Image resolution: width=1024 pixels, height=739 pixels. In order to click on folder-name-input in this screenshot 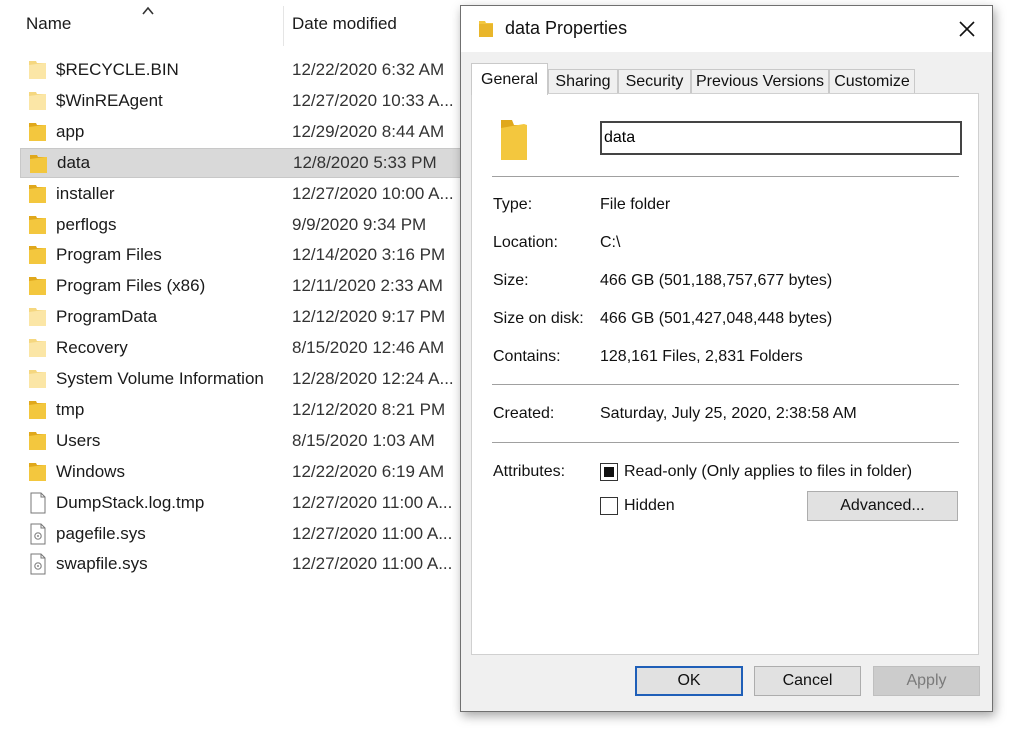, I will do `click(781, 138)`.